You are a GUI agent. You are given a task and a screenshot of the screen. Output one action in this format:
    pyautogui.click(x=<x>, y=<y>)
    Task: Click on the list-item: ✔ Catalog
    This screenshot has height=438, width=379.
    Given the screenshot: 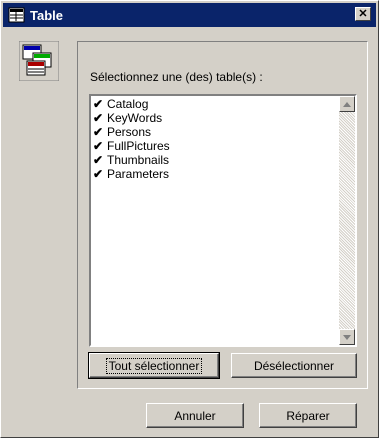 What is the action you would take?
    pyautogui.click(x=131, y=104)
    